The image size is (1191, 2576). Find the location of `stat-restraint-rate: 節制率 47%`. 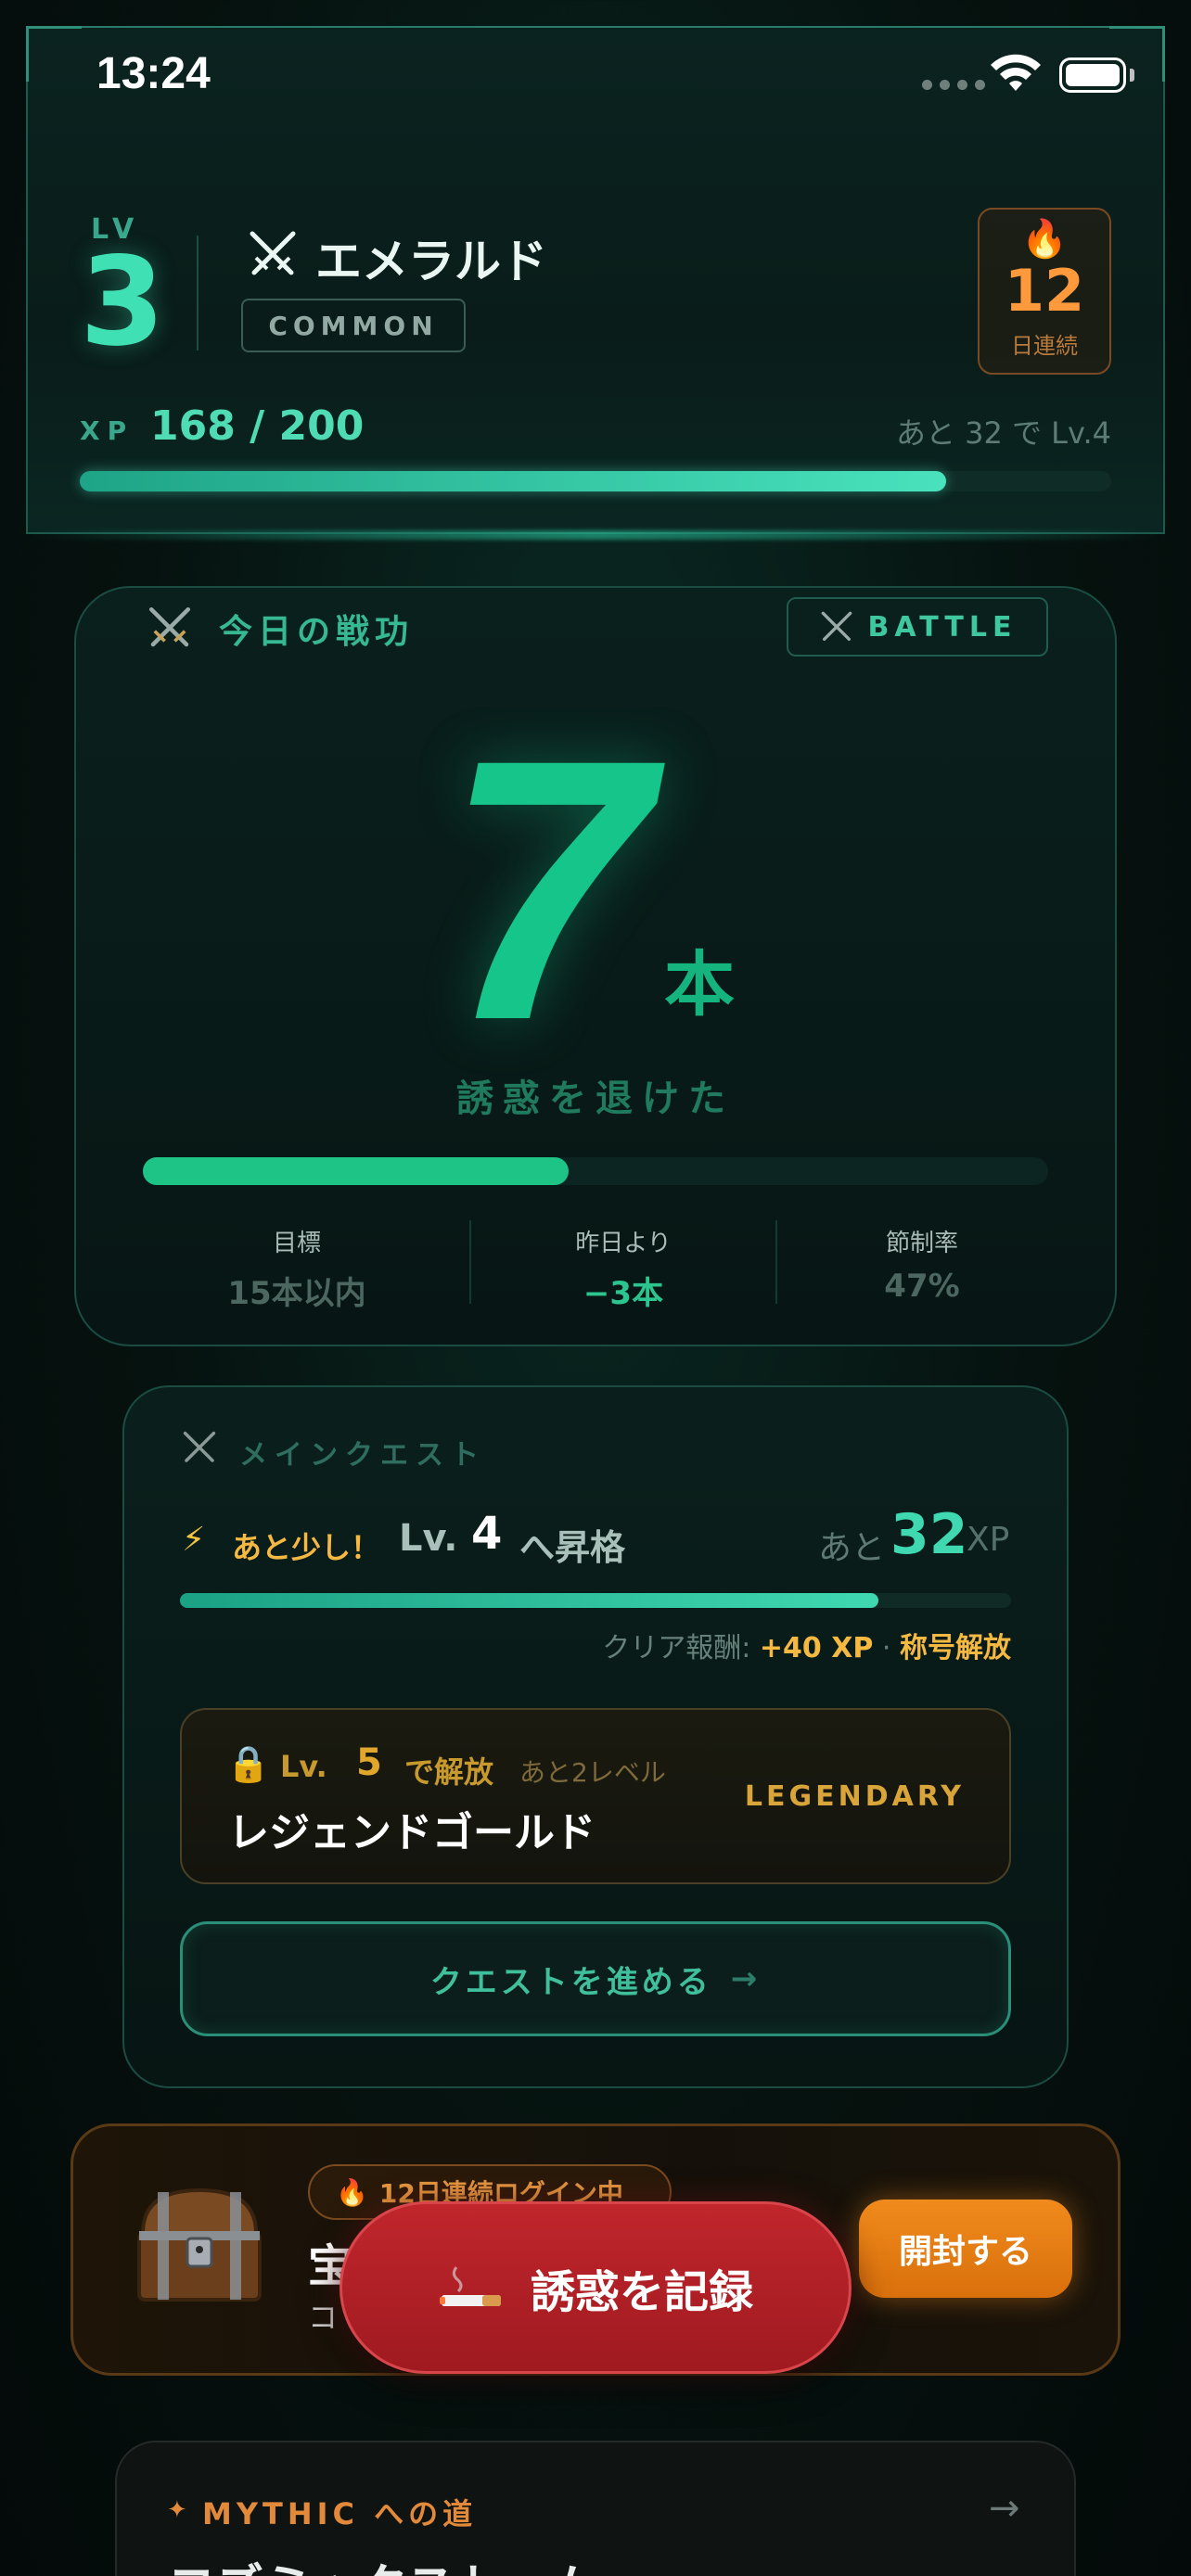

stat-restraint-rate: 節制率 47% is located at coordinates (922, 1264).